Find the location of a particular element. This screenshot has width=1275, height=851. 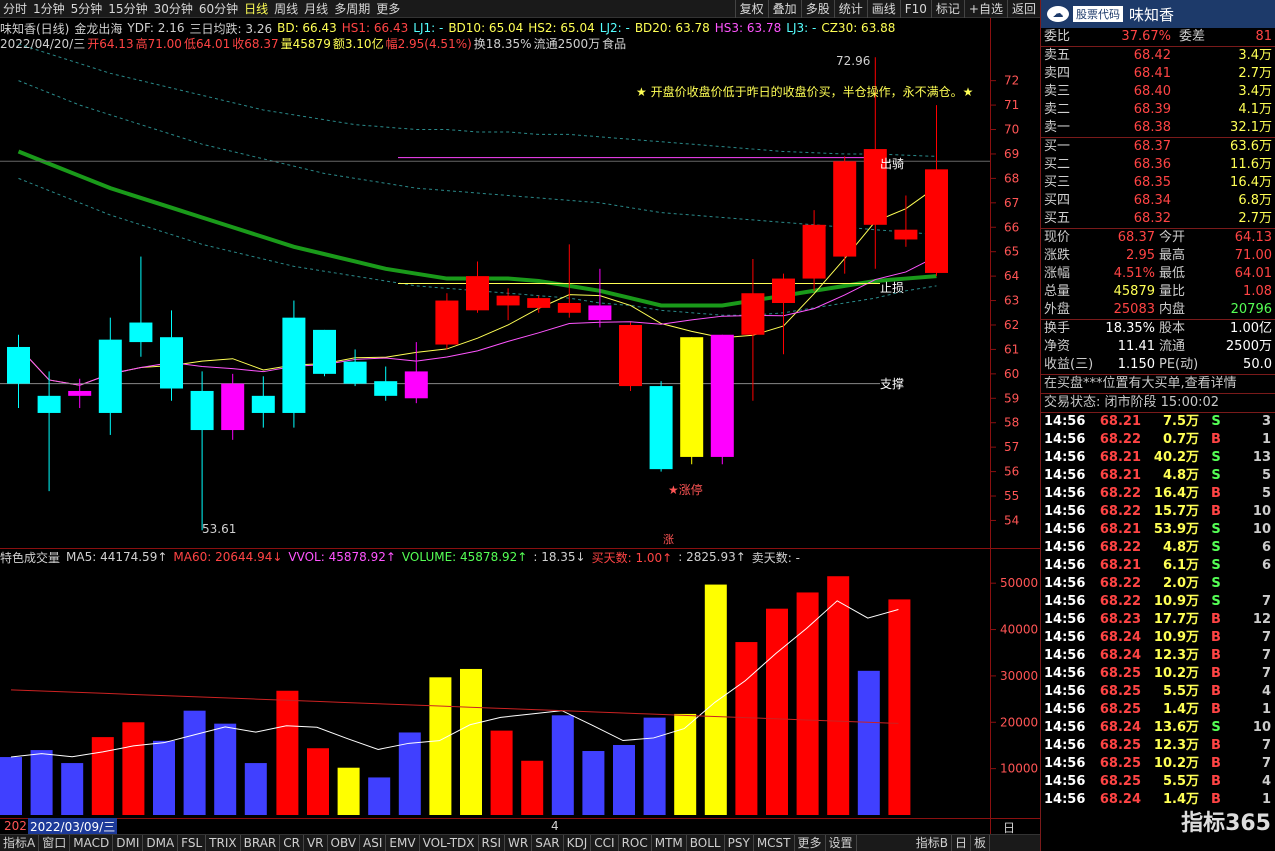

quote-value: 64.01 is located at coordinates (1253, 273).